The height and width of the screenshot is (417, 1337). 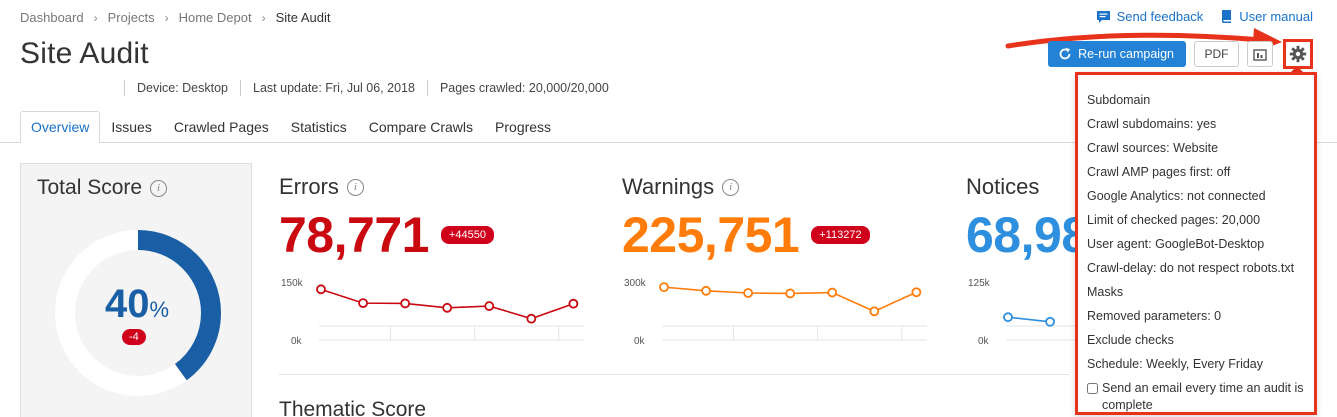 What do you see at coordinates (159, 309) in the screenshot?
I see `score-unit: %` at bounding box center [159, 309].